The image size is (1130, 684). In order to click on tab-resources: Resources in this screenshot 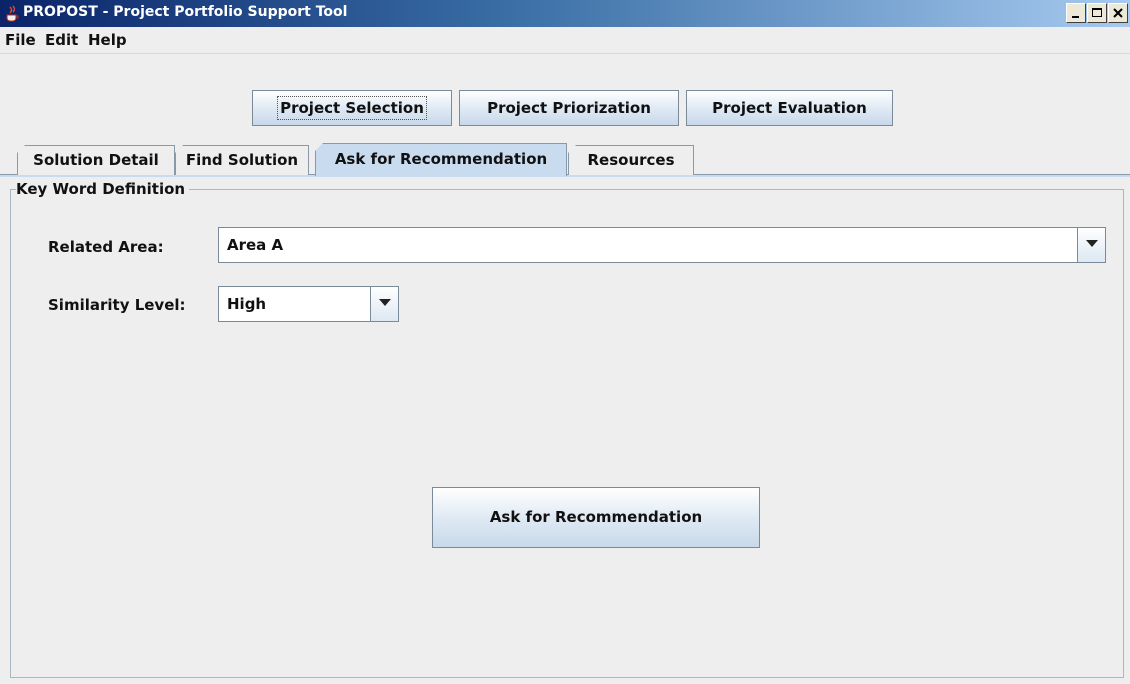, I will do `click(631, 160)`.